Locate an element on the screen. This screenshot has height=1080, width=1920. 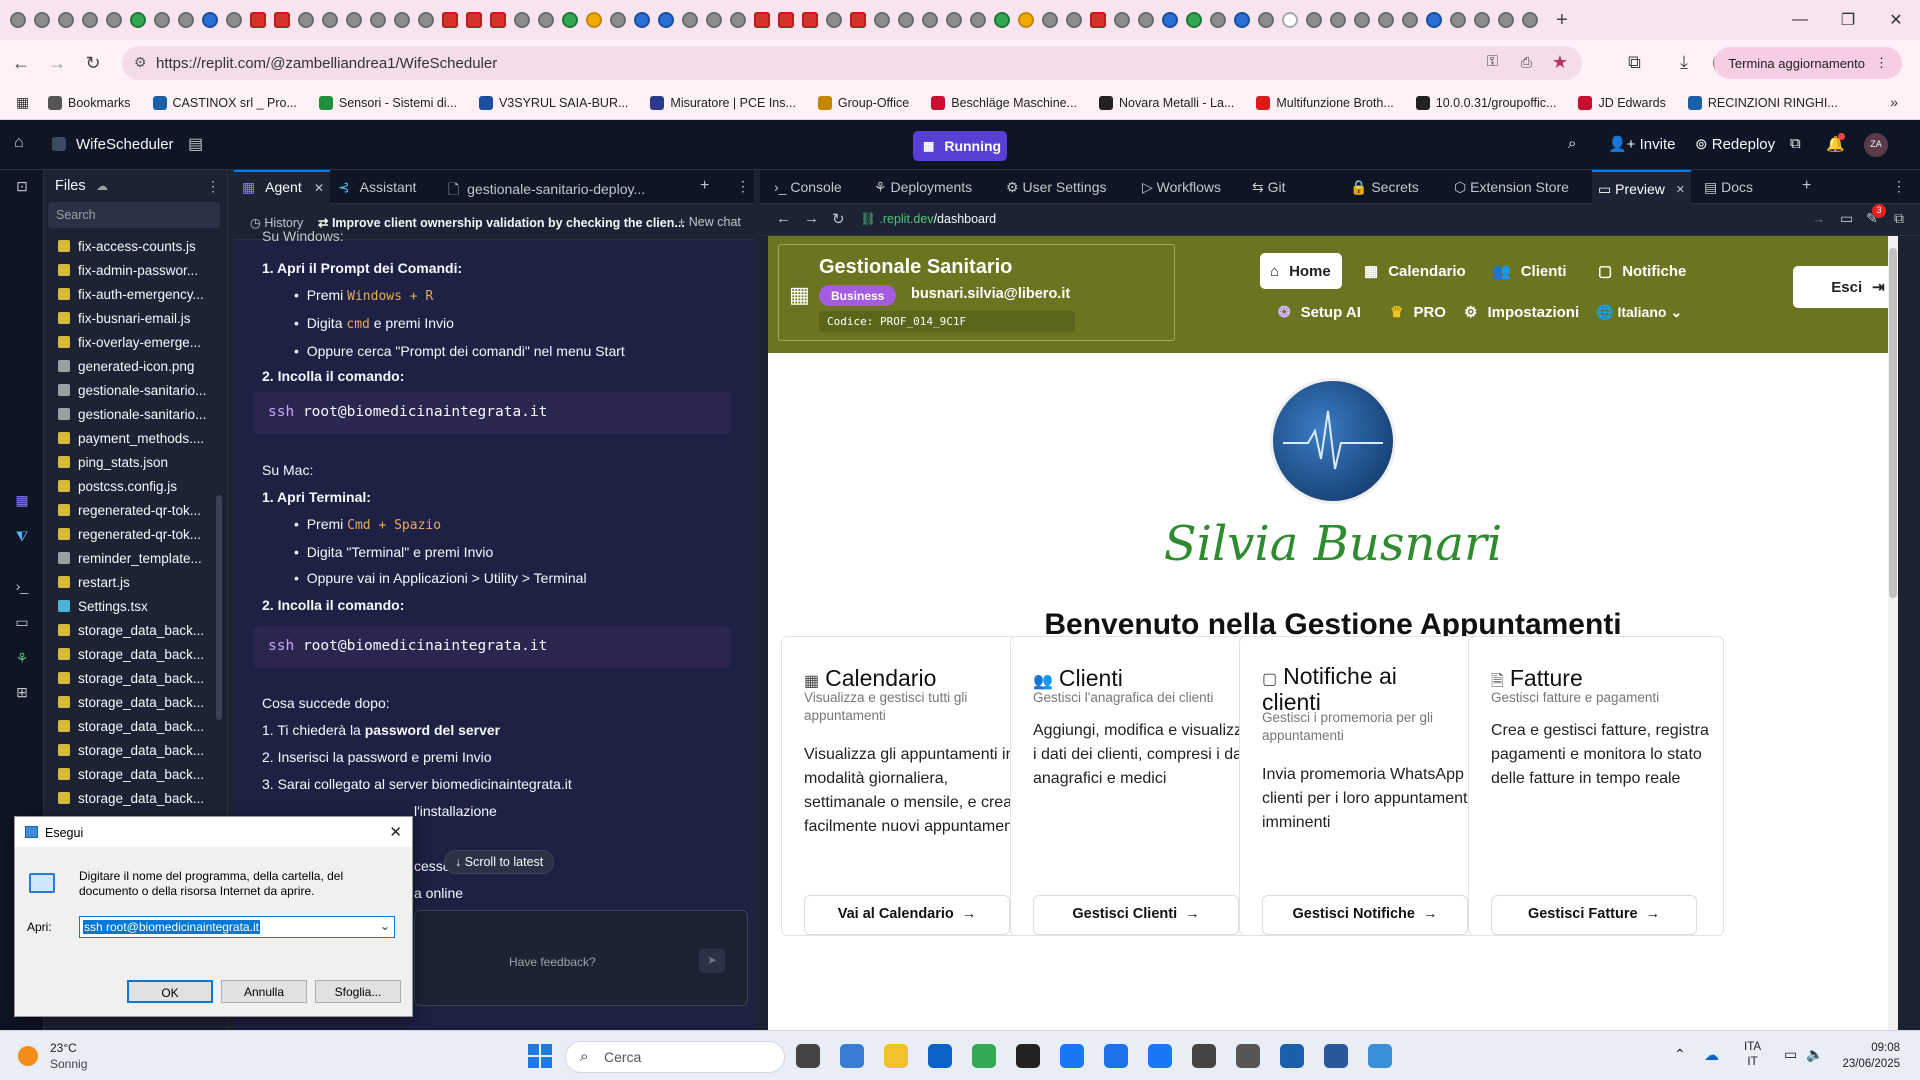
tray-chevron-icon: ⌃ is located at coordinates (1680, 1054).